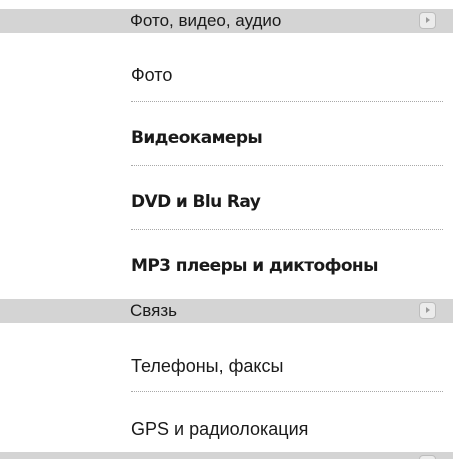  Describe the element at coordinates (207, 366) in the screenshot. I see `category-link-telefony-faksy: Телефоны, факсы` at that location.